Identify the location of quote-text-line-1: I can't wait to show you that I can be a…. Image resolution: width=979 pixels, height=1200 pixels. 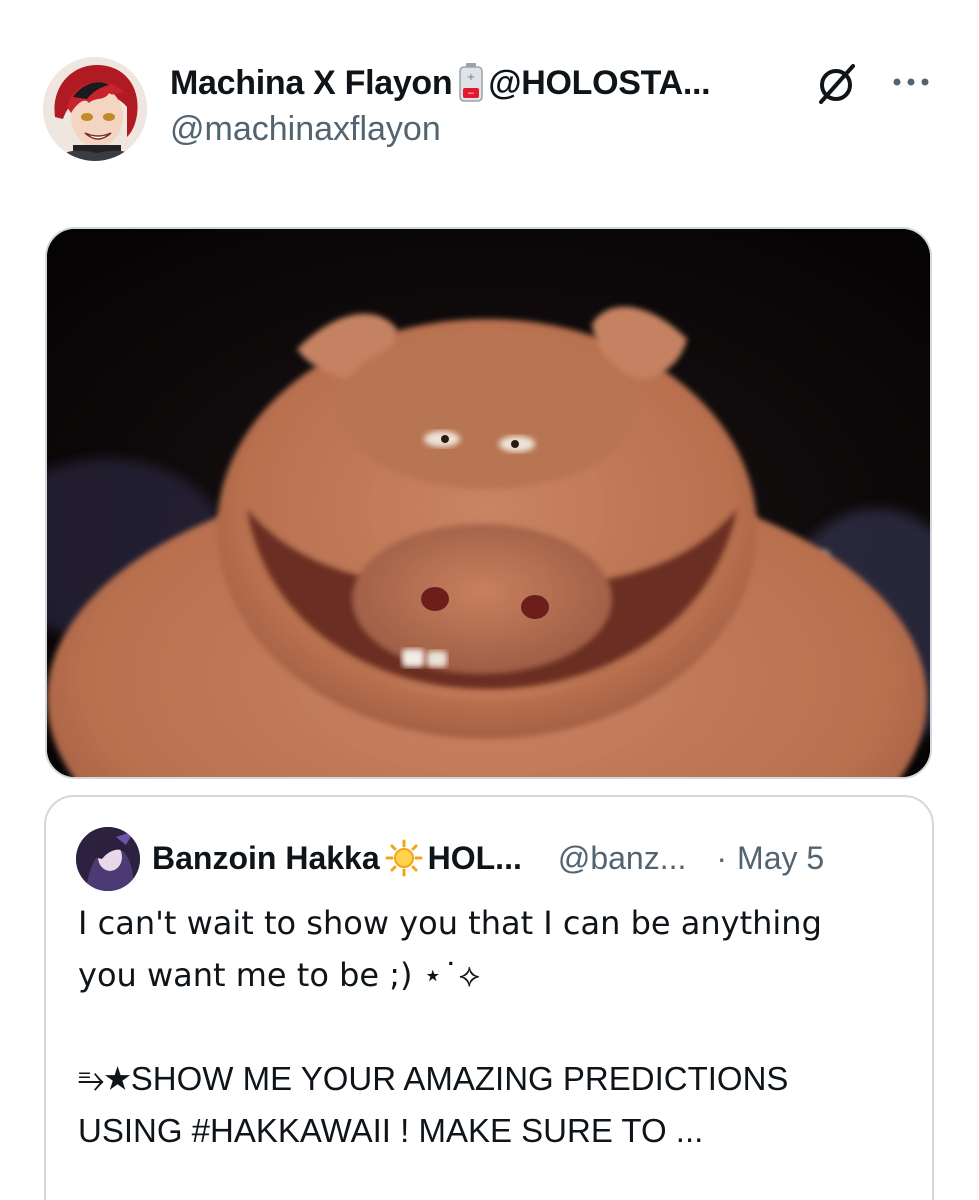
(450, 923).